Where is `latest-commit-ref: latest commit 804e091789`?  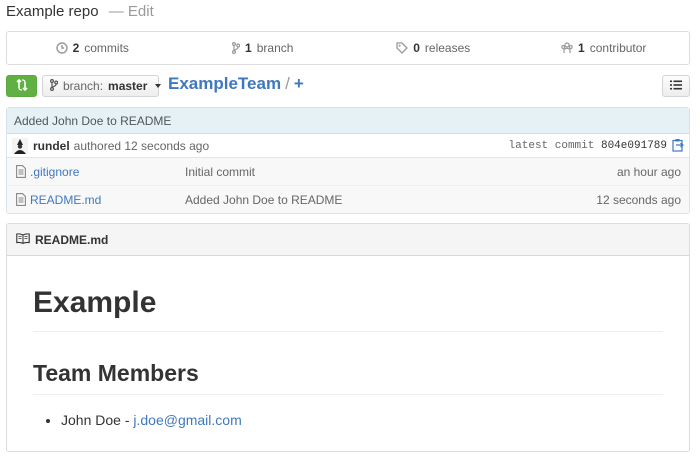
latest-commit-ref: latest commit 804e091789 is located at coordinates (588, 146).